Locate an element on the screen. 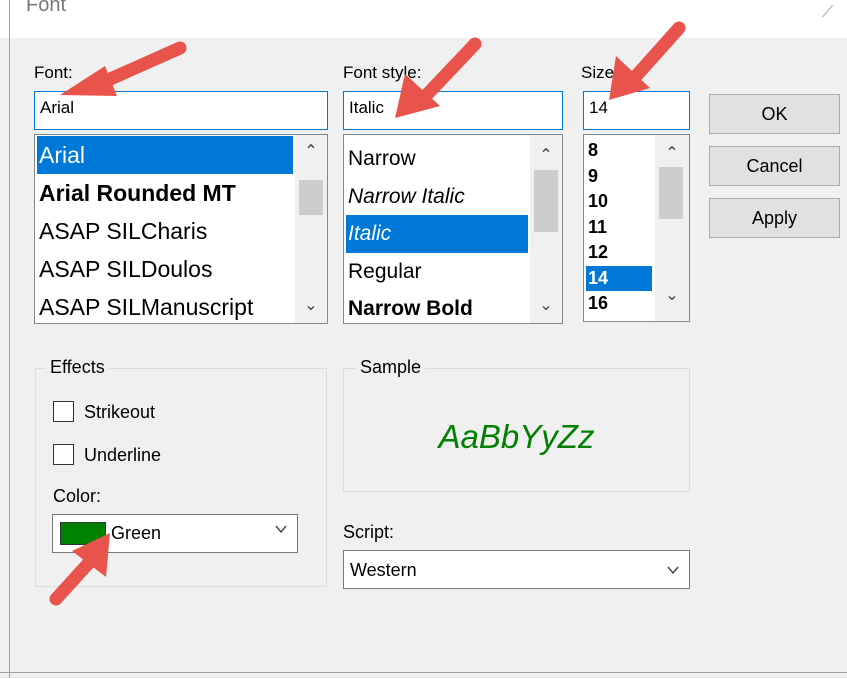 The image size is (847, 678). size-list-item: 8 is located at coordinates (619, 151).